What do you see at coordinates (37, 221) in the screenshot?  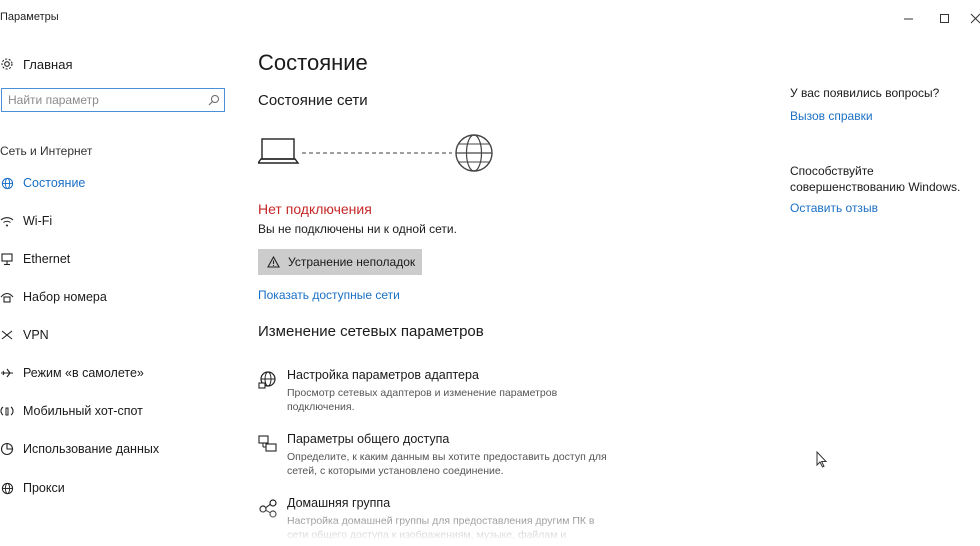 I see `sidebar-item-label: Wi-Fi` at bounding box center [37, 221].